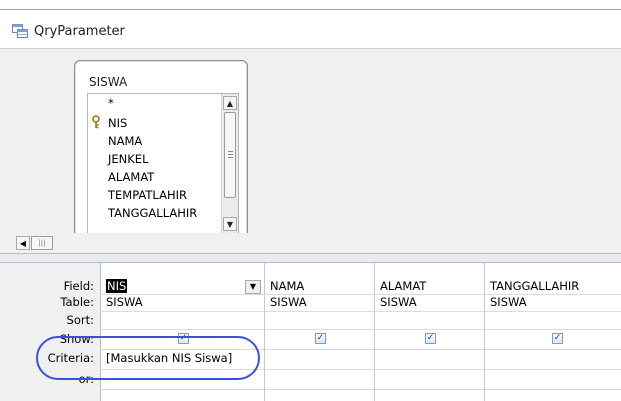 The height and width of the screenshot is (401, 621). Describe the element at coordinates (287, 286) in the screenshot. I see `grid-field-cell: NAMA` at that location.